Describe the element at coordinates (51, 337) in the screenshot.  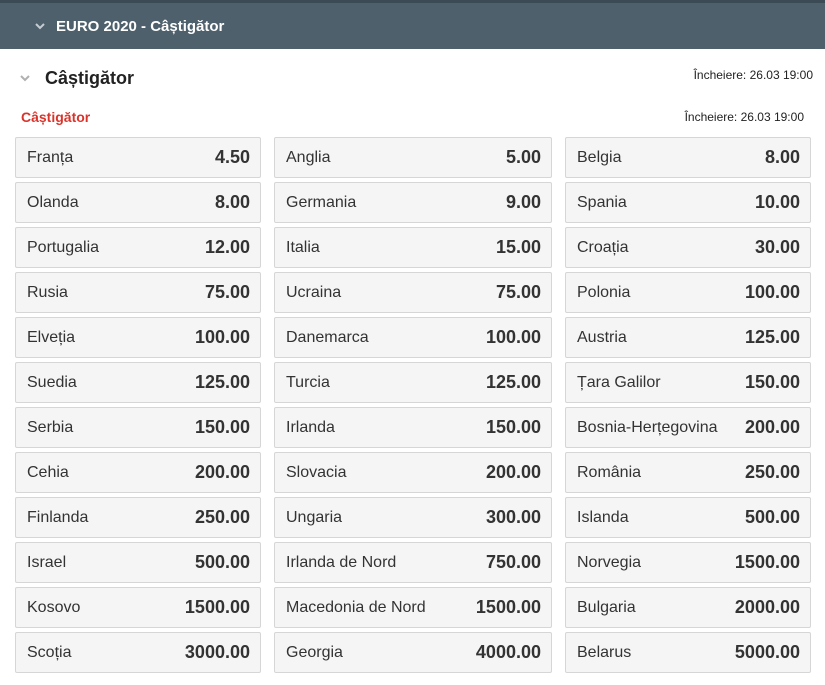
I see `outcome-name: Elveția` at that location.